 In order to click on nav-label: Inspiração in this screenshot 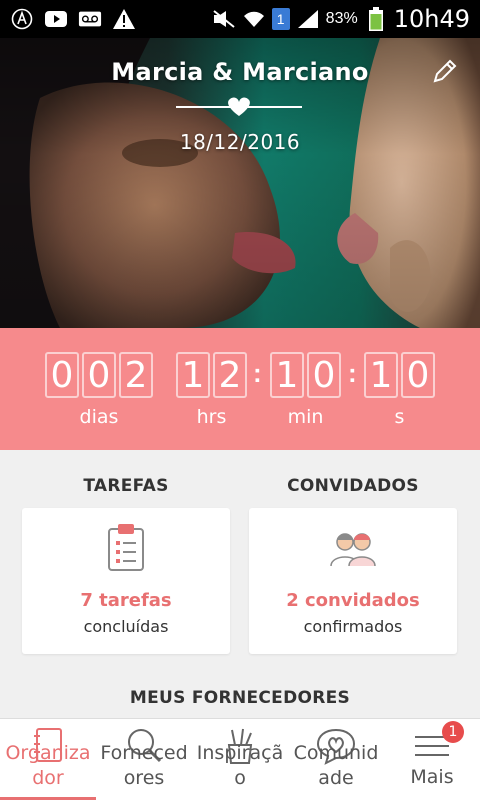, I will do `click(240, 765)`.